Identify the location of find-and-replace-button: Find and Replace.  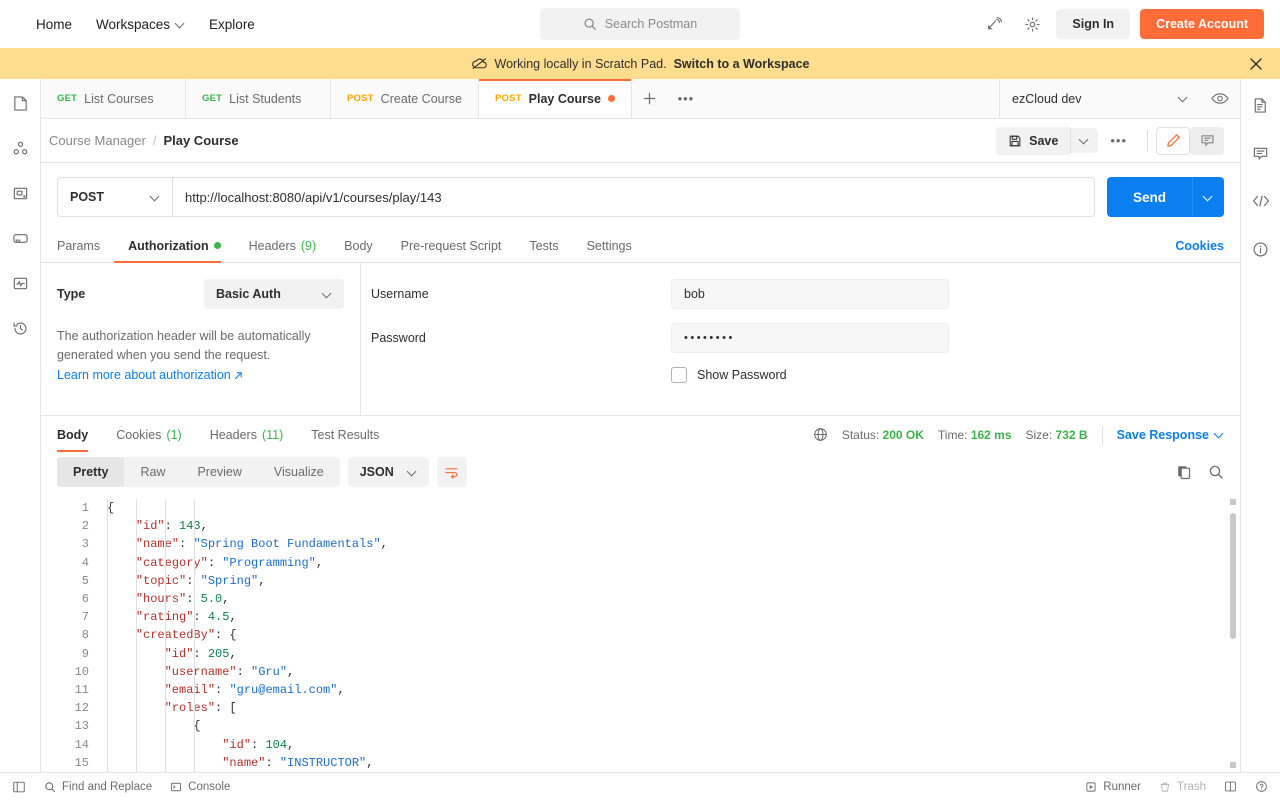
(98, 787).